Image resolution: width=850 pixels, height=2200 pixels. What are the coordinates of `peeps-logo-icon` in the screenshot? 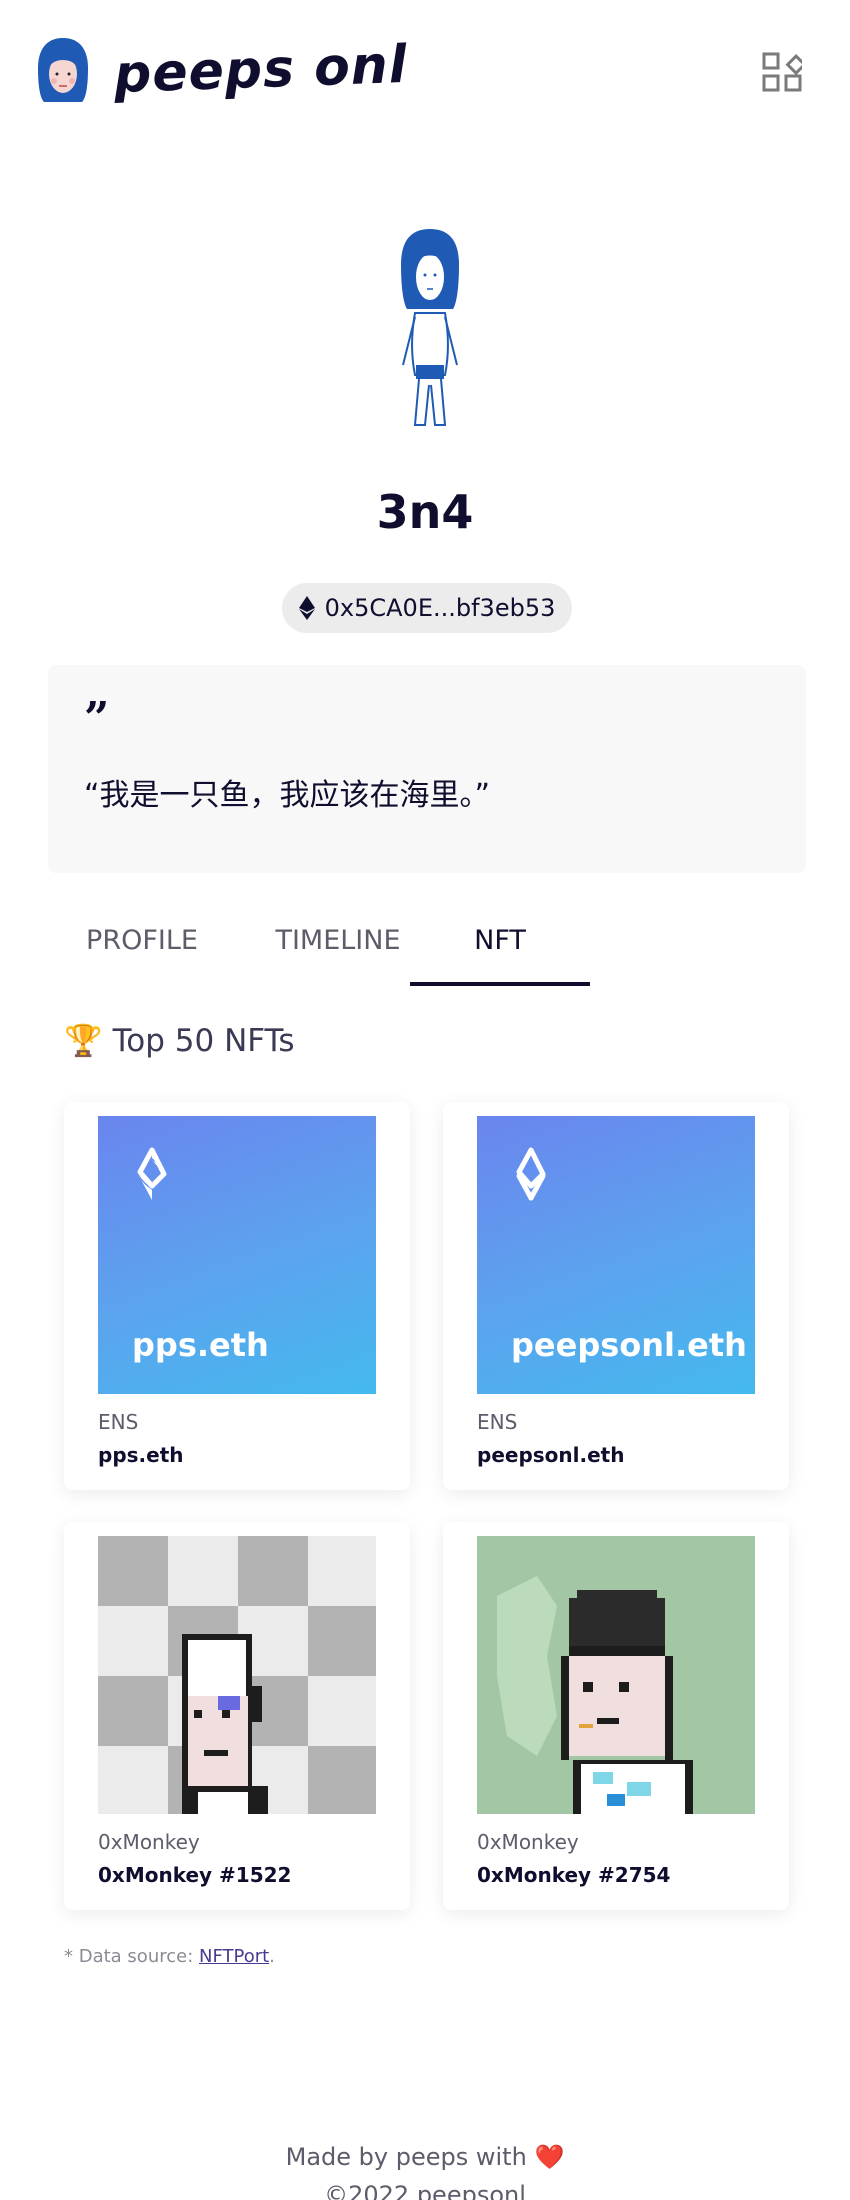 It's located at (63, 70).